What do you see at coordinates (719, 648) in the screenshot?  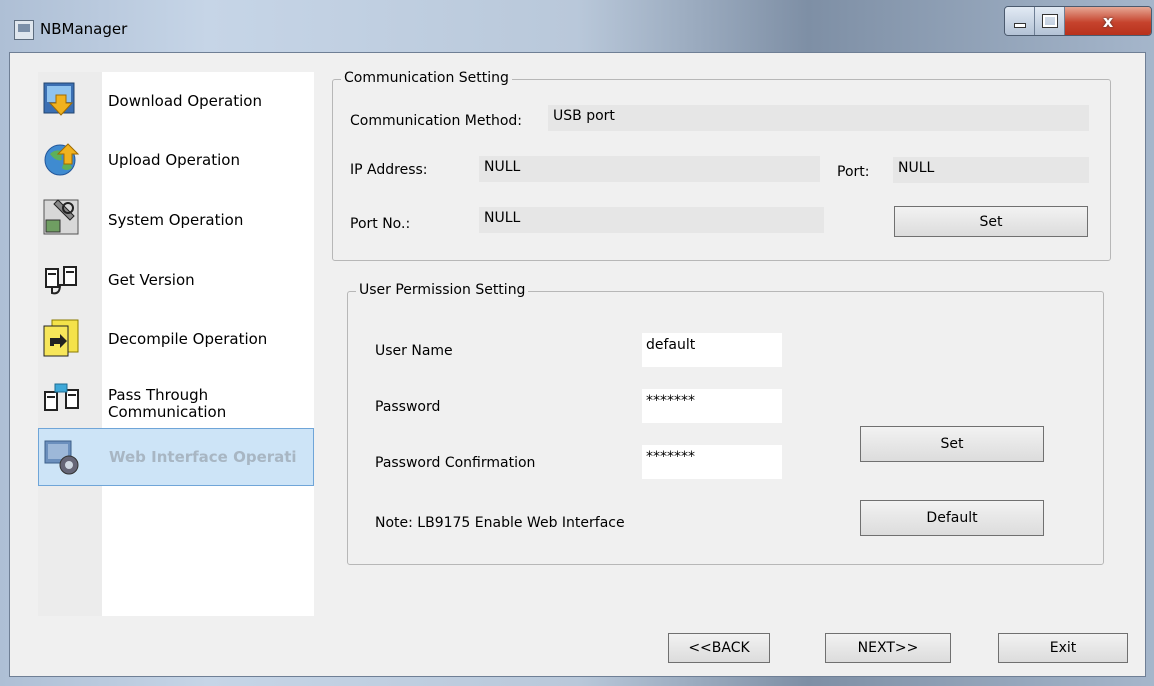 I see `back-button: <<BACK` at bounding box center [719, 648].